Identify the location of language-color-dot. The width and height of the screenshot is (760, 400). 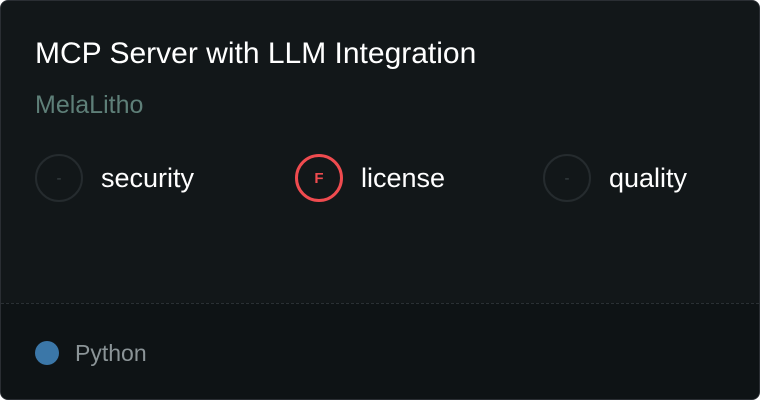
(47, 353).